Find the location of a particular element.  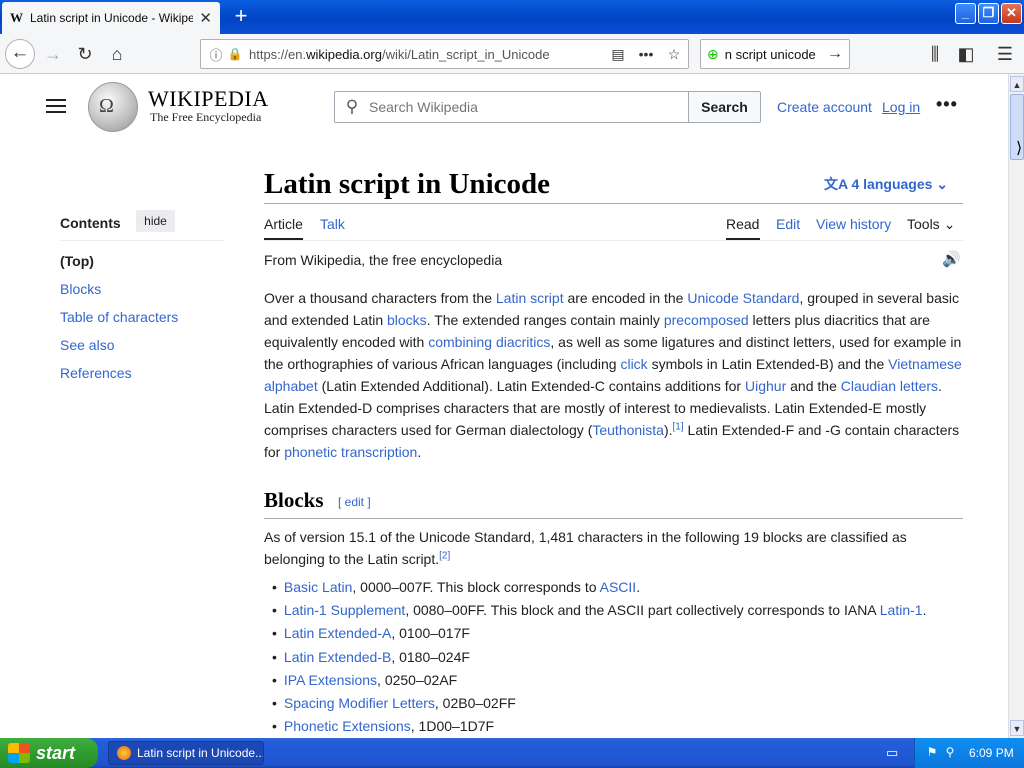

list-item: Phonetic Extensions, 1D00–1D7F is located at coordinates (617, 726).